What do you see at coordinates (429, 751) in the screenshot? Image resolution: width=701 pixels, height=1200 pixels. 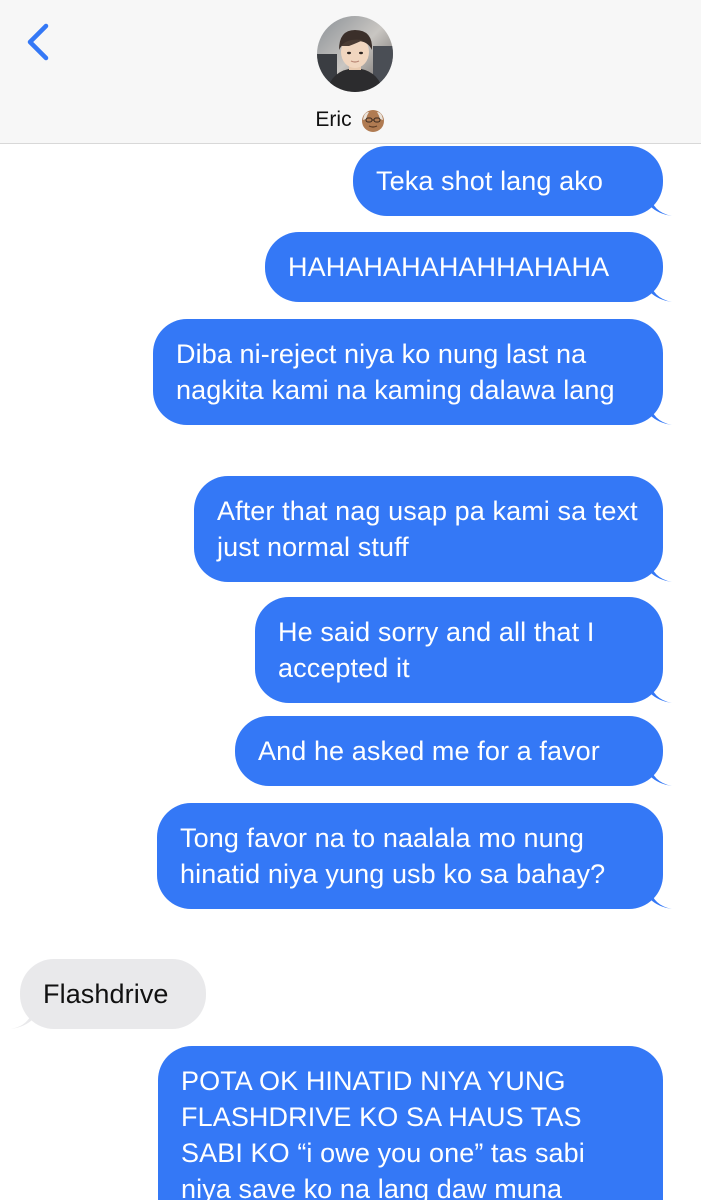 I see `message-text: And he asked me for a favor` at bounding box center [429, 751].